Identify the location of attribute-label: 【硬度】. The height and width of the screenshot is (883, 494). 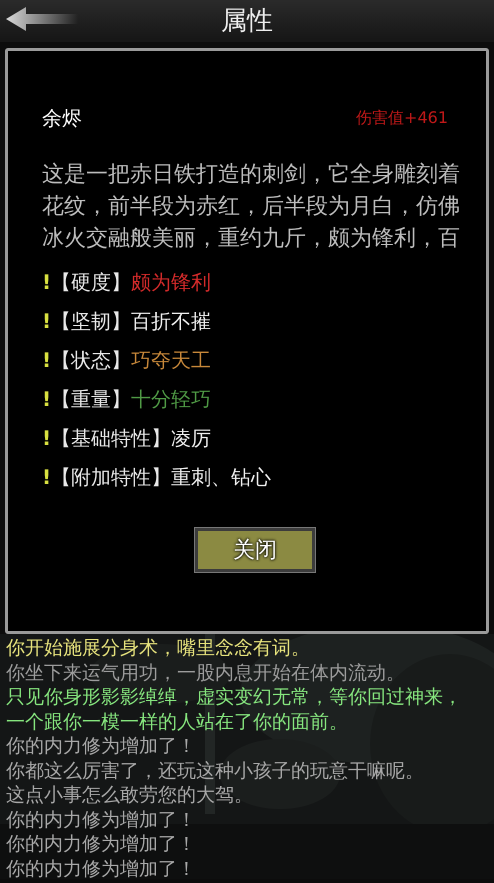
(91, 282).